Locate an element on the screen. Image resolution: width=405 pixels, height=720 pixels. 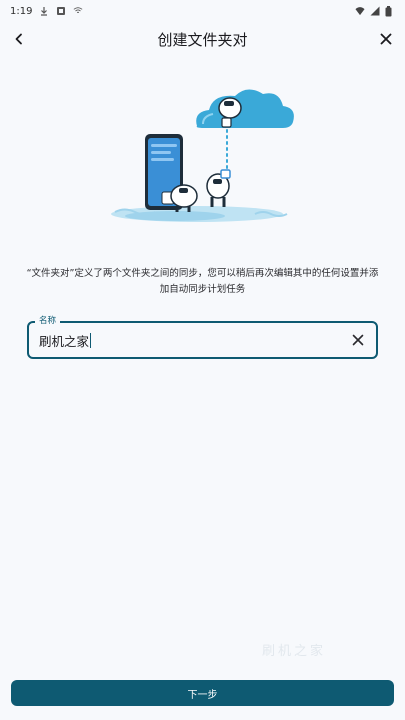
chevron-left-icon is located at coordinates (19, 40).